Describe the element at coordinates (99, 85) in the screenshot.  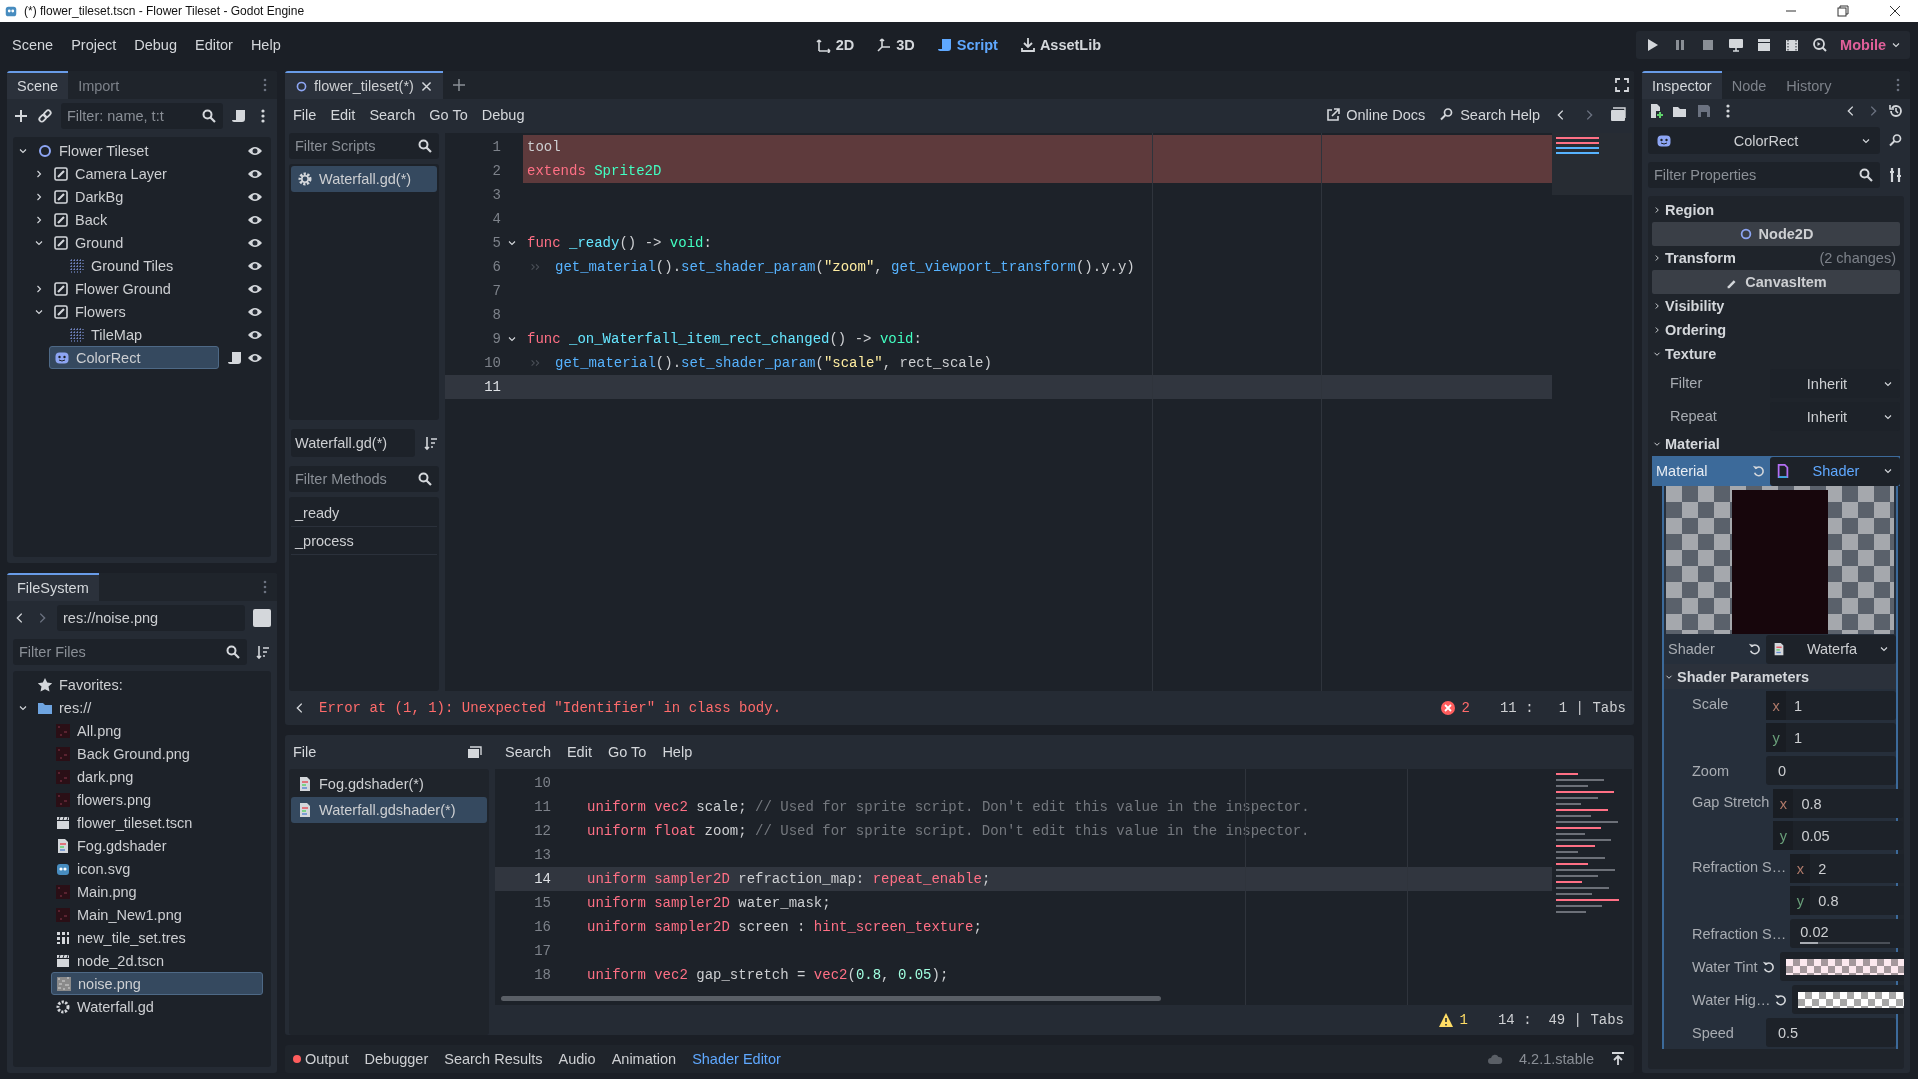
I see `dock-tab: Import` at that location.